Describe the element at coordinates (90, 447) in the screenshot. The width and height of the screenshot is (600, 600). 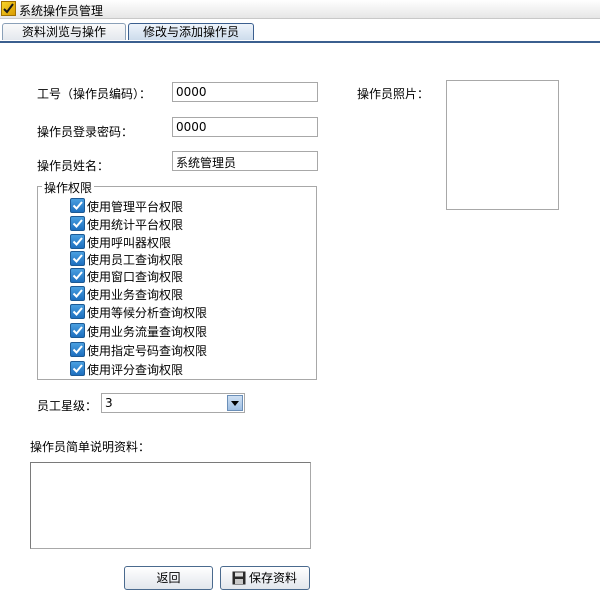
I see `notes-label: 操作员简单说明资料：` at that location.